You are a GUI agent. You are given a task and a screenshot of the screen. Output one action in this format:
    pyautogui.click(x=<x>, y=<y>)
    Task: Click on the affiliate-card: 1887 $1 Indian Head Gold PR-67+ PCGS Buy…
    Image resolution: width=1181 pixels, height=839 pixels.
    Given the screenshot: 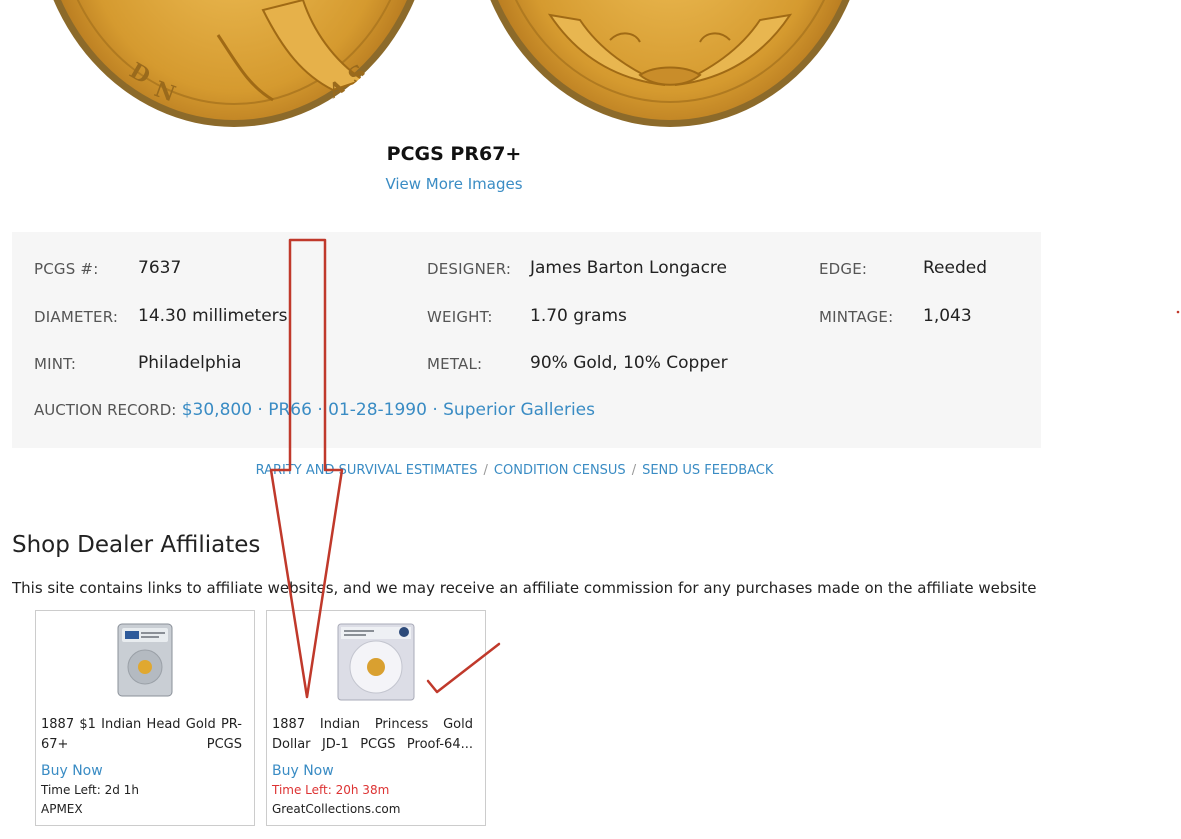 What is the action you would take?
    pyautogui.click(x=145, y=718)
    